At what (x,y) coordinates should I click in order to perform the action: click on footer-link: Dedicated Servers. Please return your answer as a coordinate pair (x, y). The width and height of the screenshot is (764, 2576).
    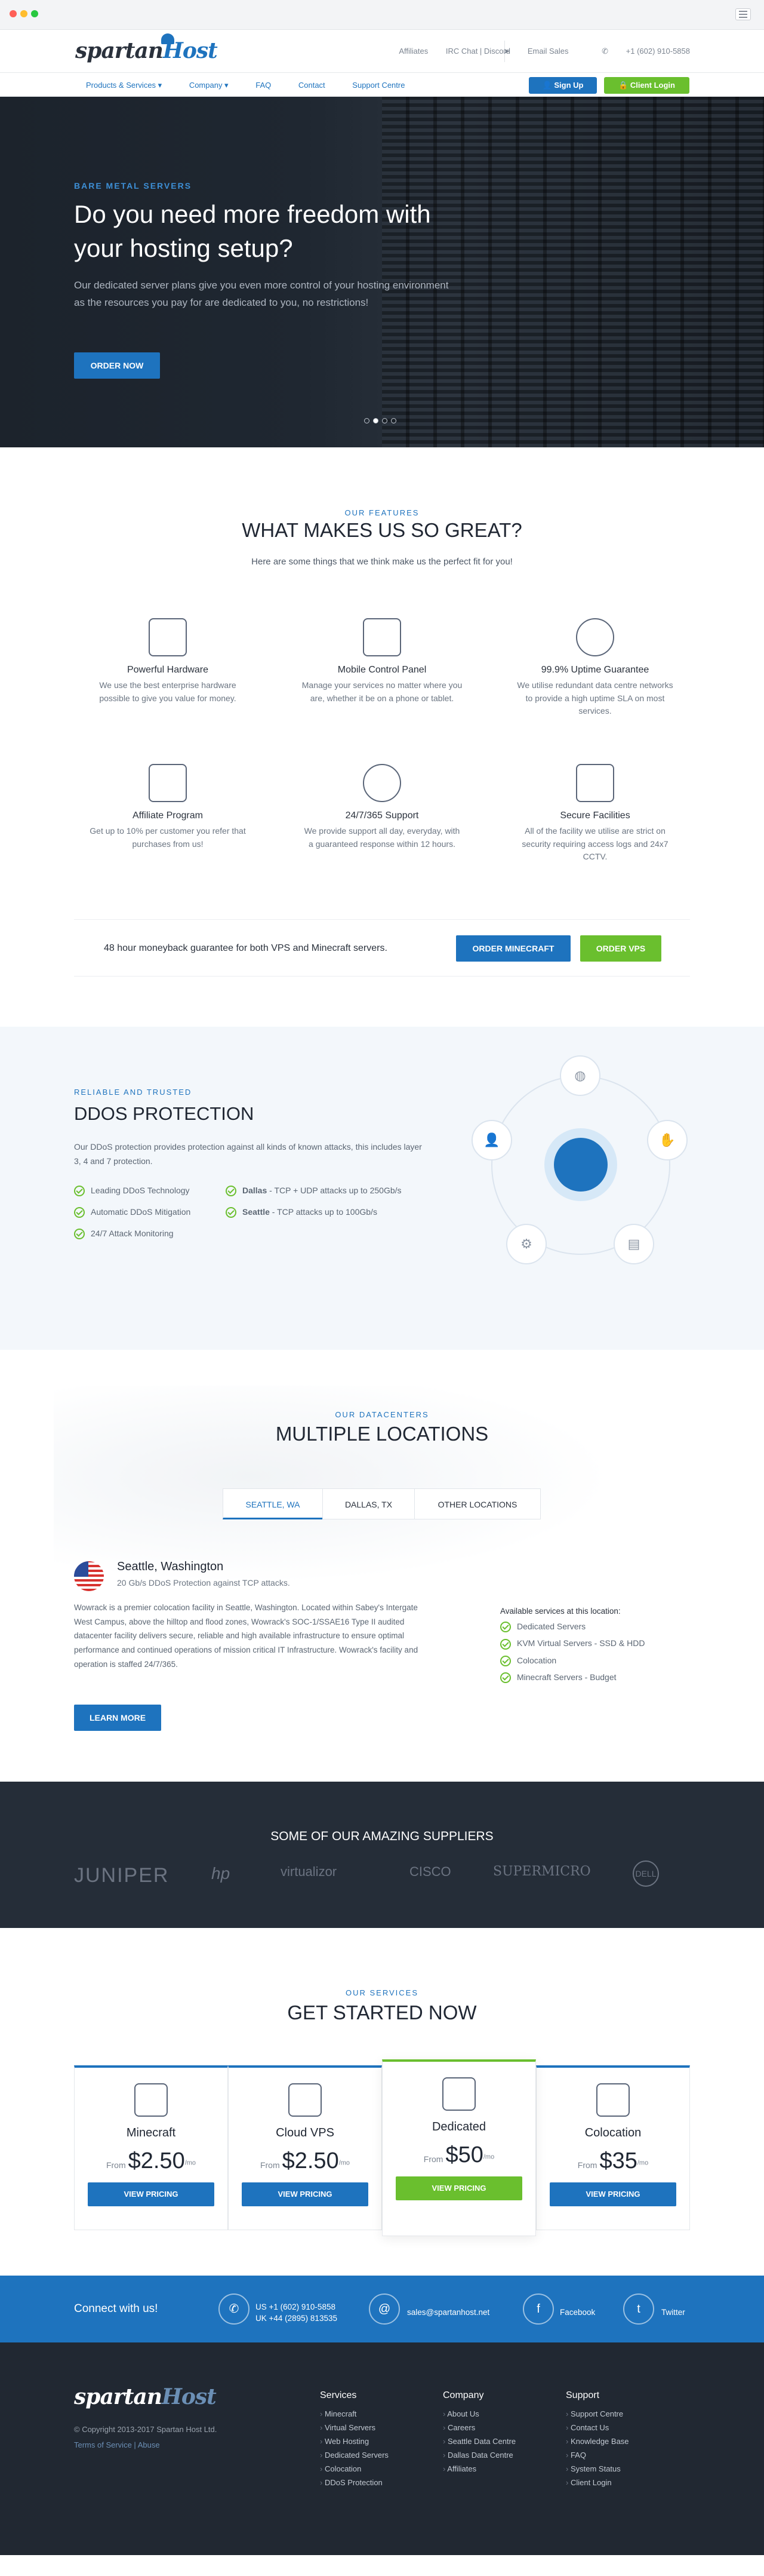
    Looking at the image, I should click on (354, 2456).